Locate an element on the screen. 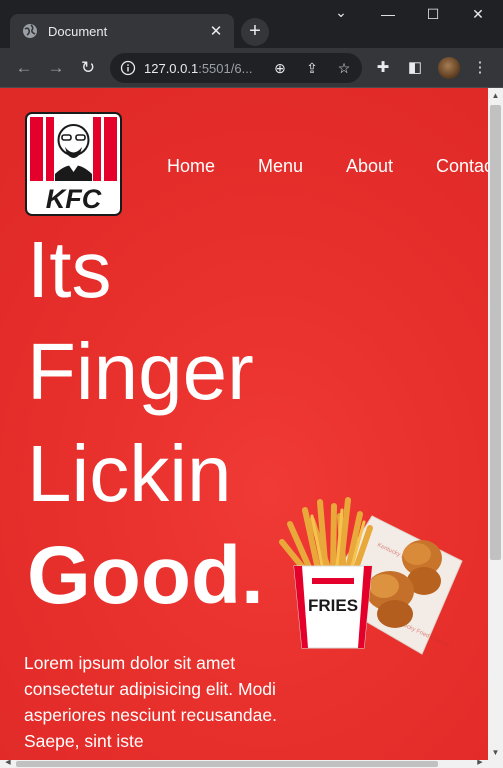 This screenshot has width=503, height=768. reload-icon: ↻ is located at coordinates (88, 68).